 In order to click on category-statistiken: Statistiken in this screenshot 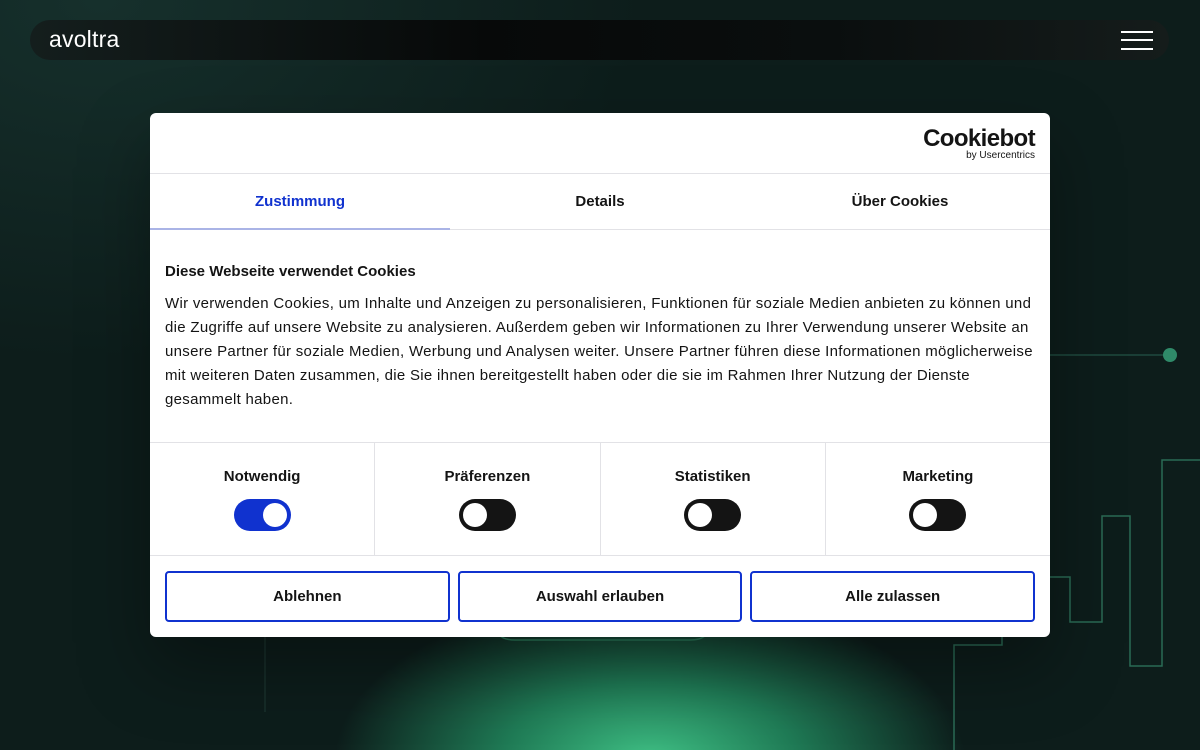, I will do `click(713, 499)`.